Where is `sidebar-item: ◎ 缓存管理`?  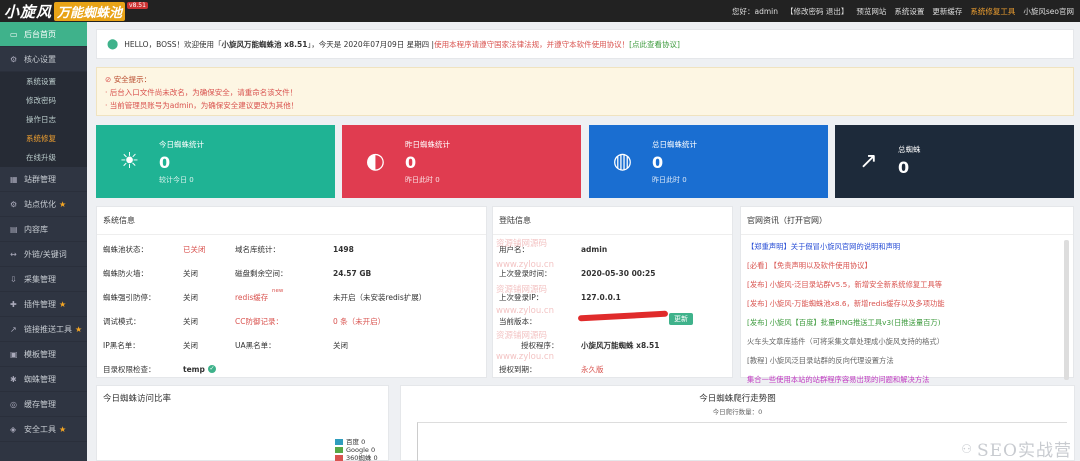
sidebar-item: ◎ 缓存管理 is located at coordinates (43, 404).